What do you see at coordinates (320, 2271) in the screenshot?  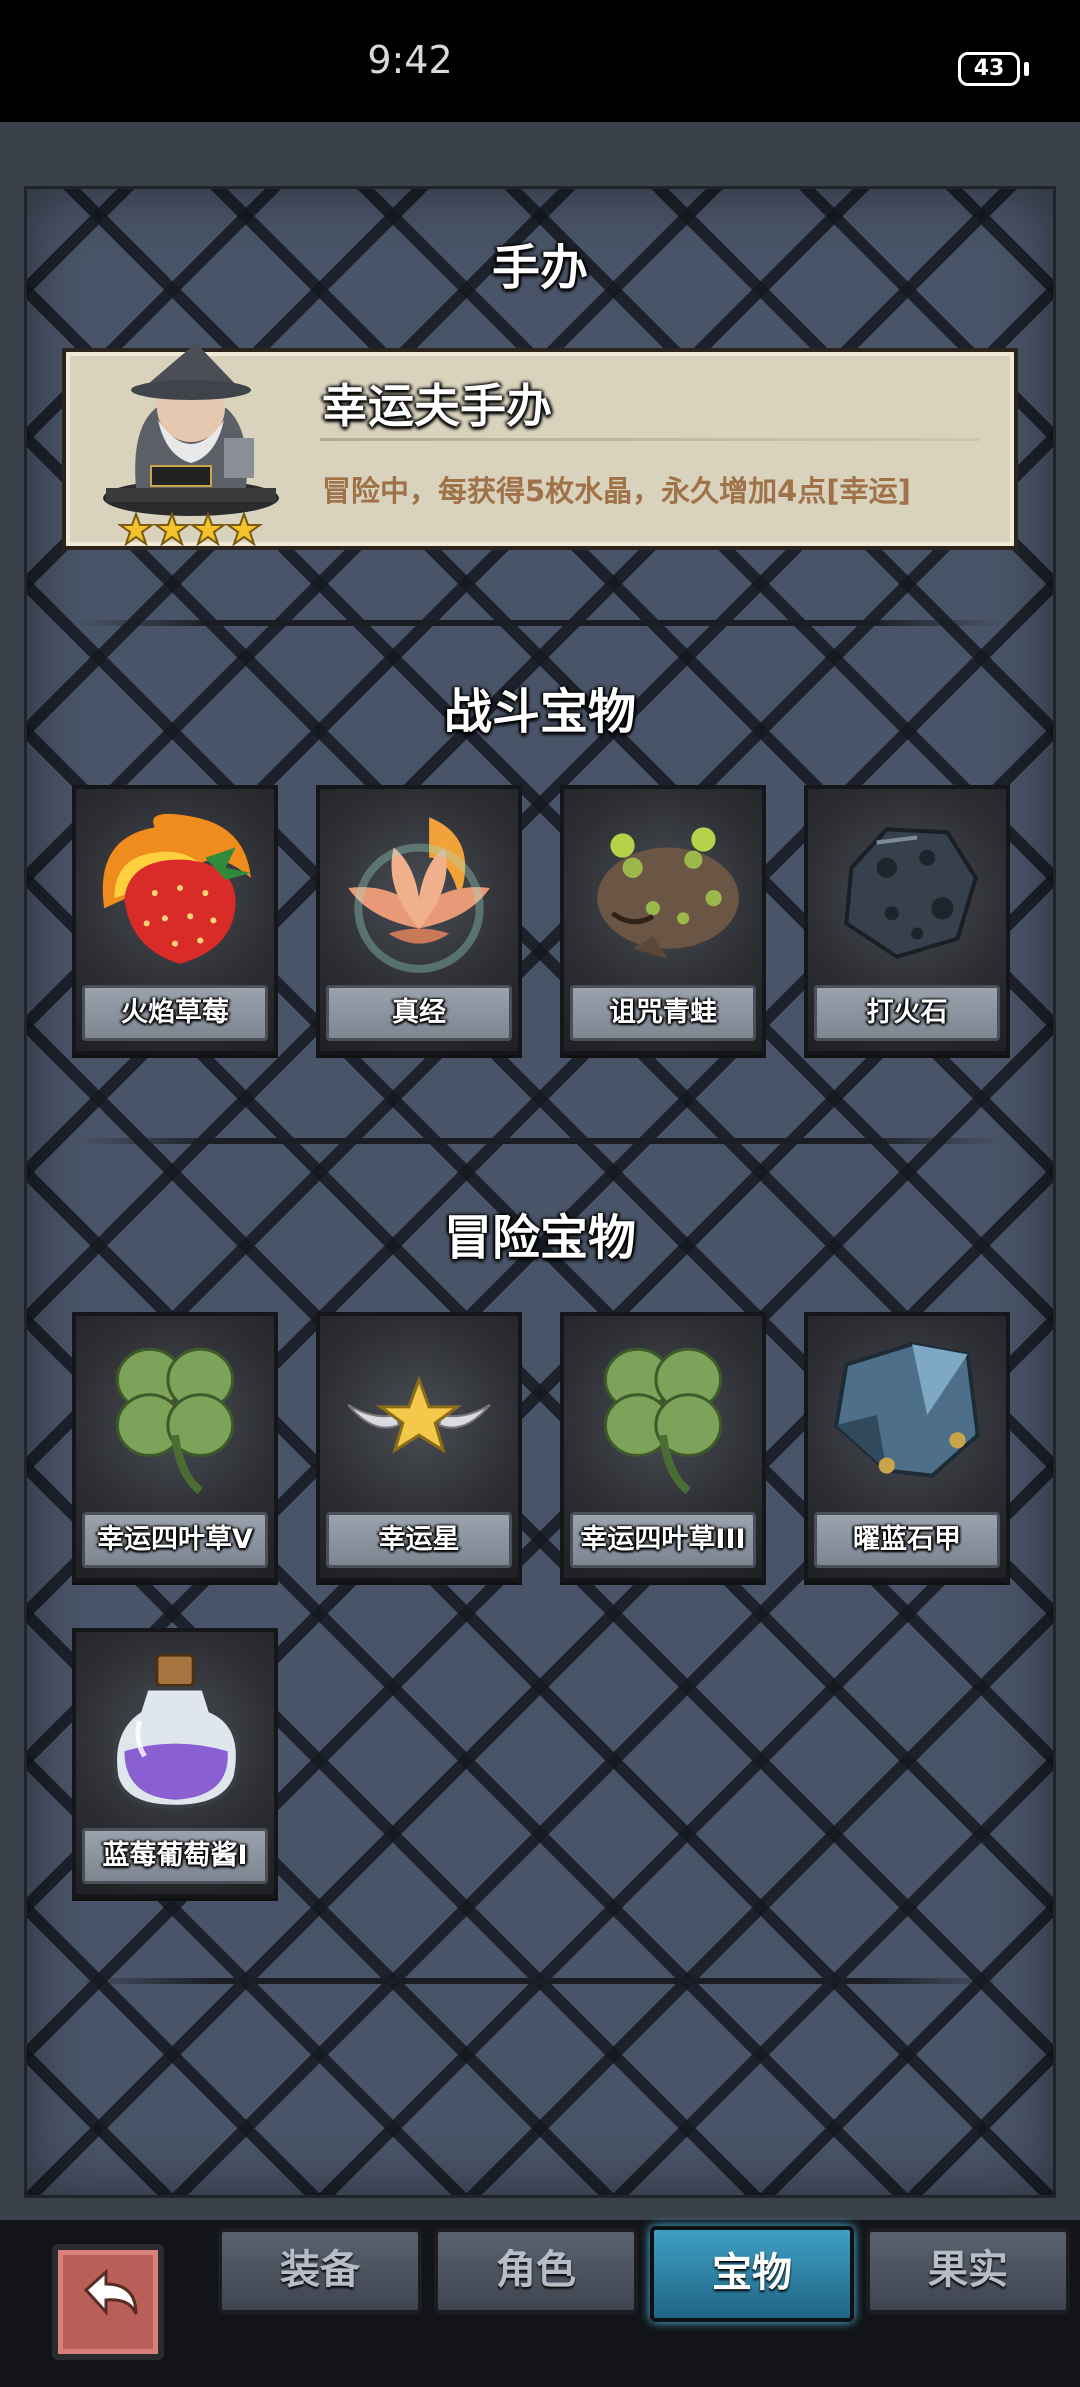 I see `tab-equipment: 装备` at bounding box center [320, 2271].